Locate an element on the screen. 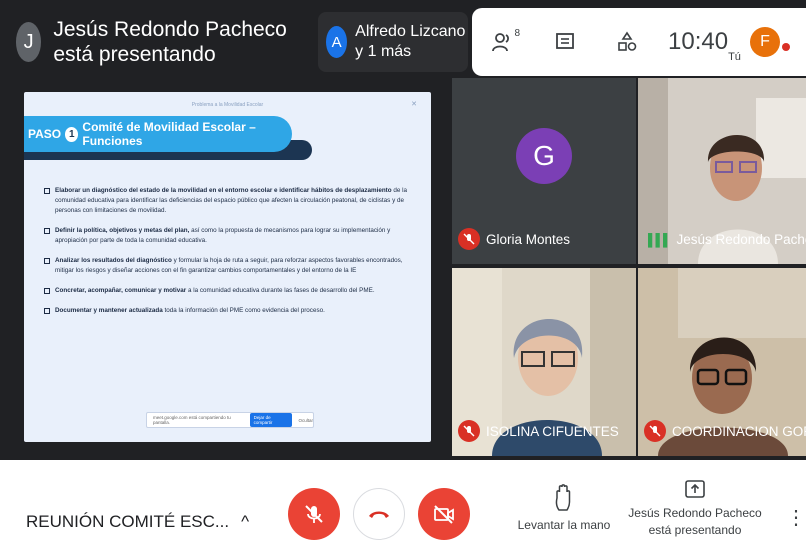 This screenshot has height=554, width=806. paso-title: Comité de Movilidad Escolar – Funciones is located at coordinates (169, 134).